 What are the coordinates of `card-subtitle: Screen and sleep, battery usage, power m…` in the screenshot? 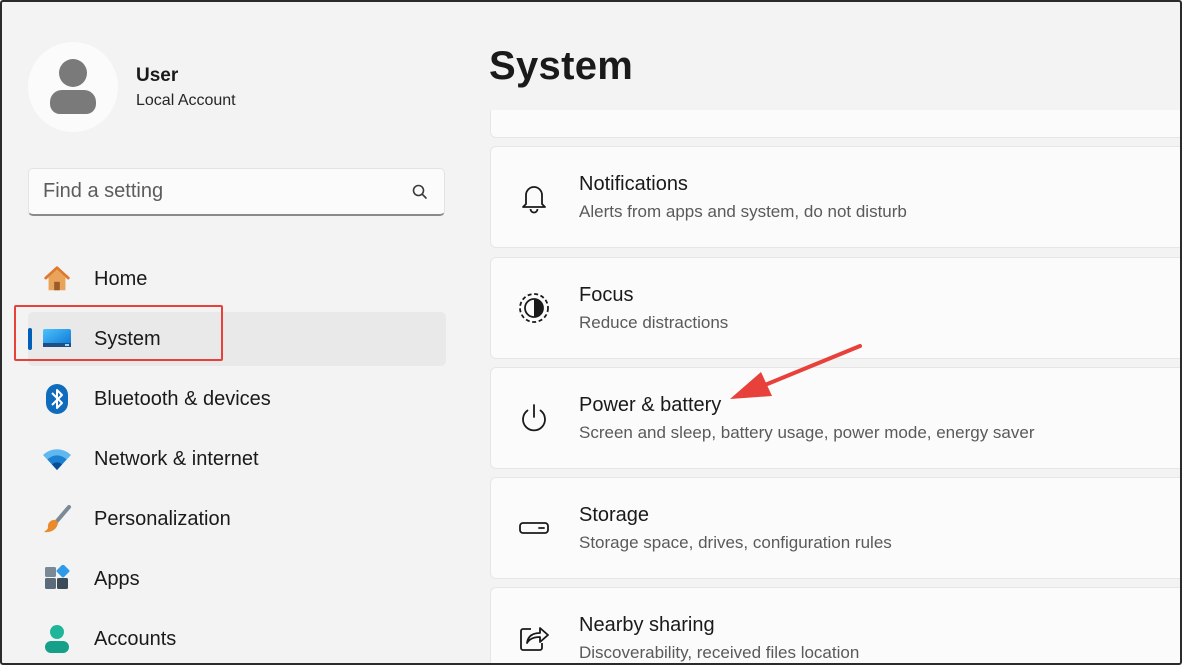 It's located at (807, 432).